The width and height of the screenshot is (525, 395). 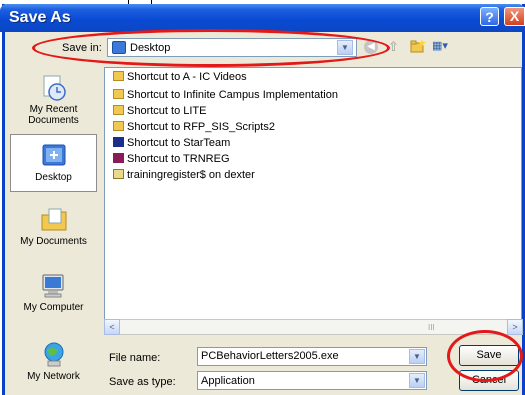 I want to click on new-folder-icon, so click(x=418, y=46).